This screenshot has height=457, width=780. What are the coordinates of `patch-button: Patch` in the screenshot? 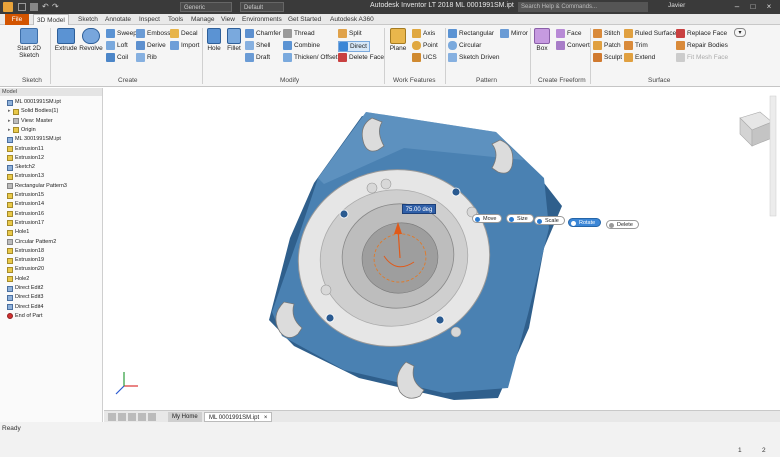 It's located at (607, 45).